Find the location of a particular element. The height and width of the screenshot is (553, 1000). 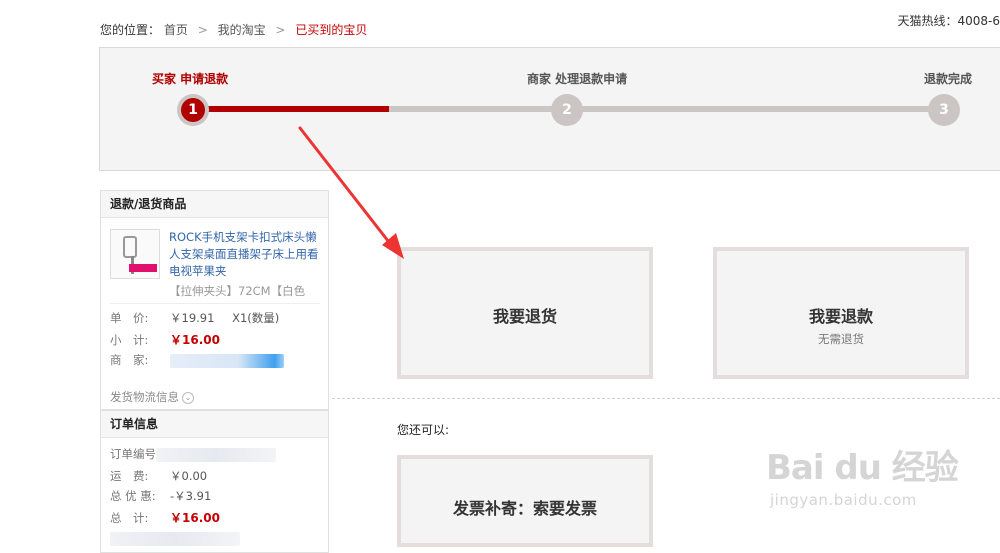

order-number-row: 订单编号: is located at coordinates (193, 454).